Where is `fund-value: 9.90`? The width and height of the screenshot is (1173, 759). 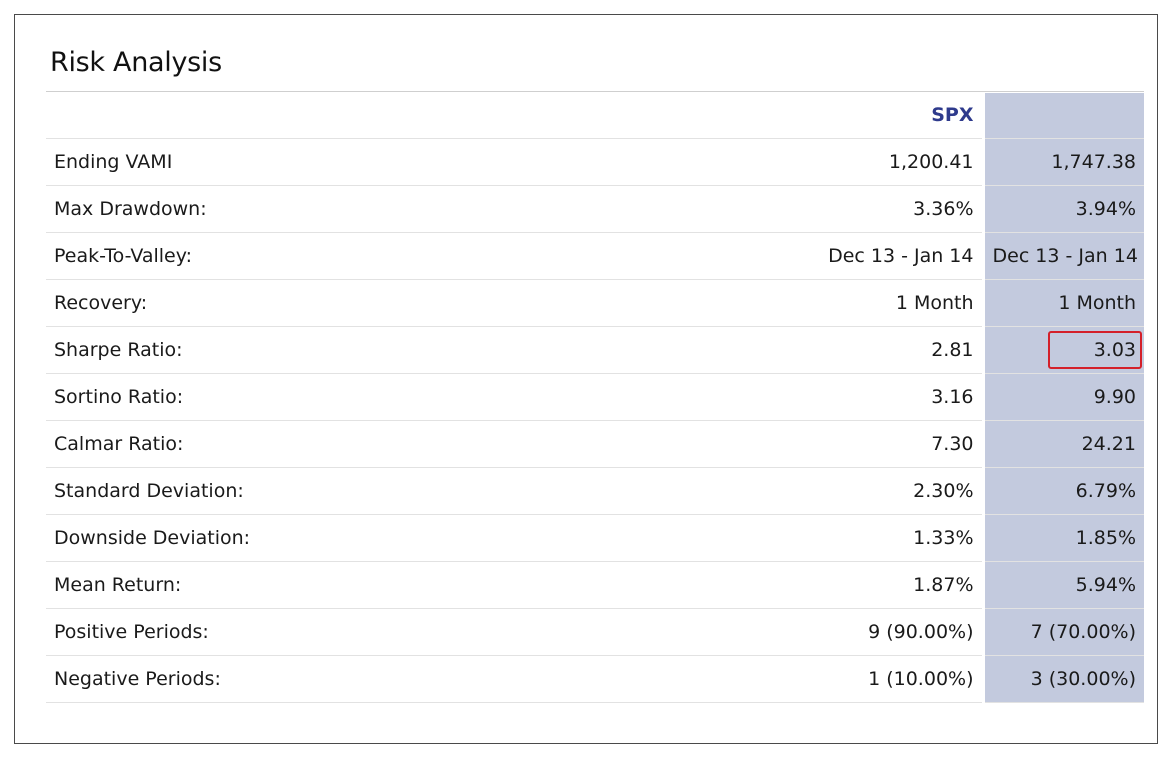 fund-value: 9.90 is located at coordinates (1062, 397).